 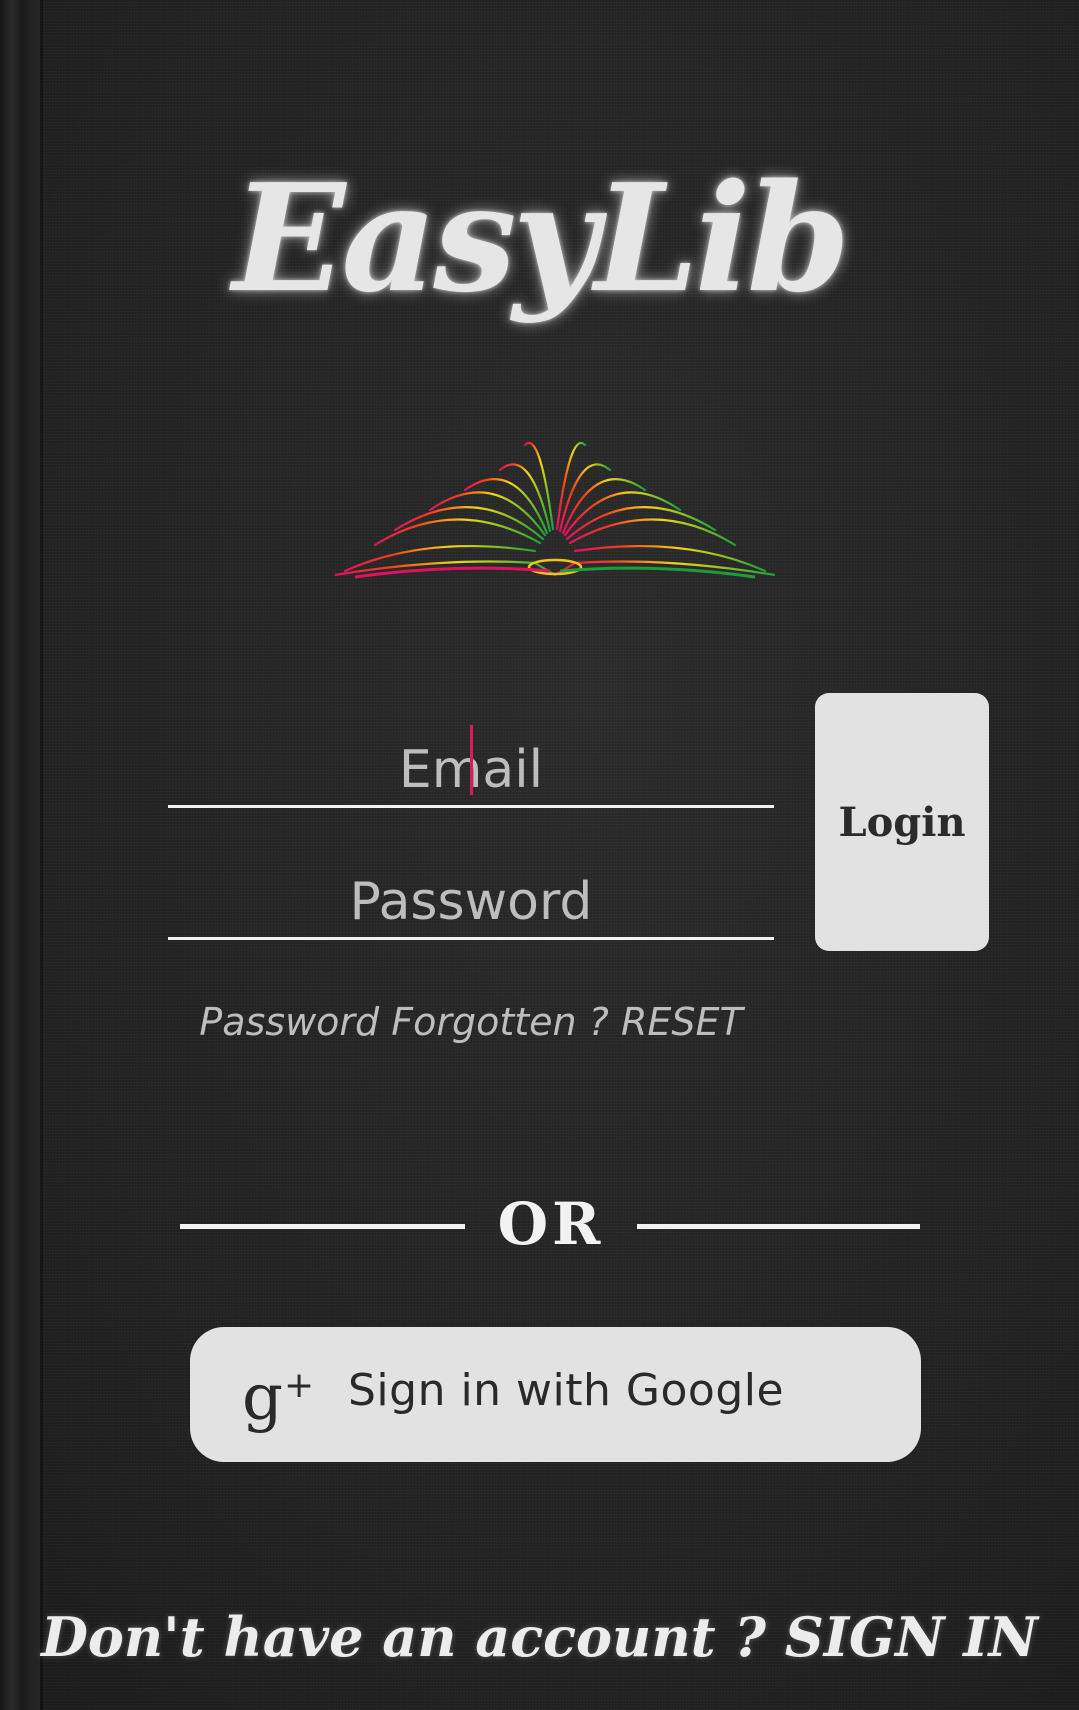 I want to click on password-input, so click(x=471, y=902).